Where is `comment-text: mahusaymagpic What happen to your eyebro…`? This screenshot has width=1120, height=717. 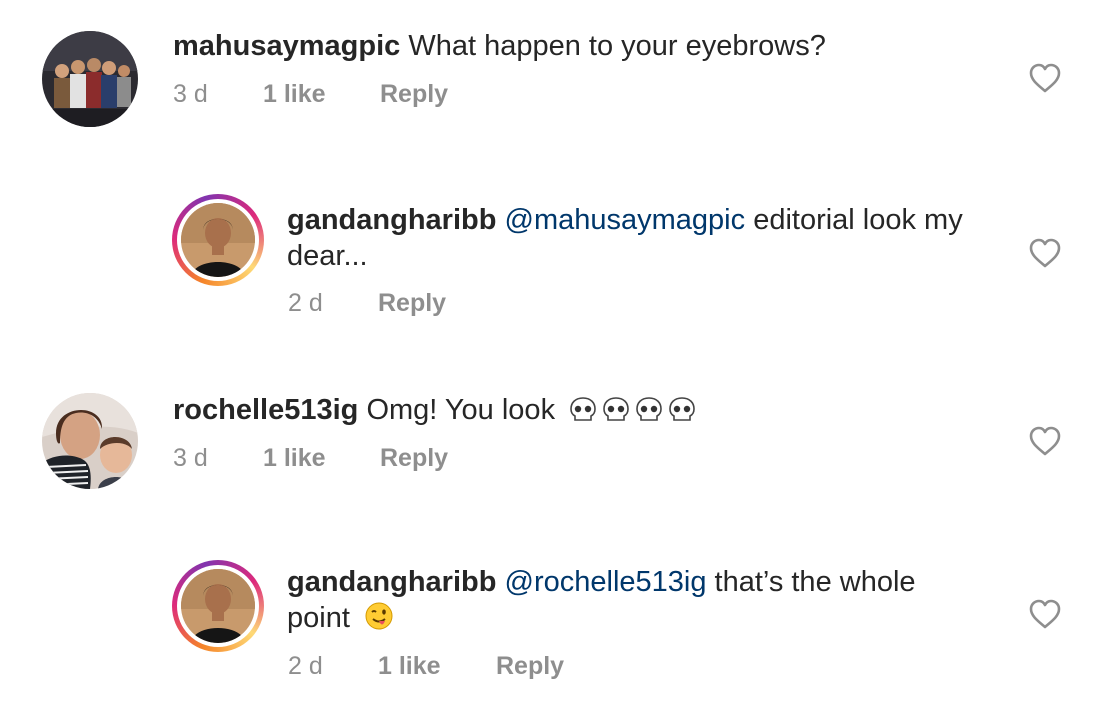
comment-text: mahusaymagpic What happen to your eyebro… is located at coordinates (499, 46).